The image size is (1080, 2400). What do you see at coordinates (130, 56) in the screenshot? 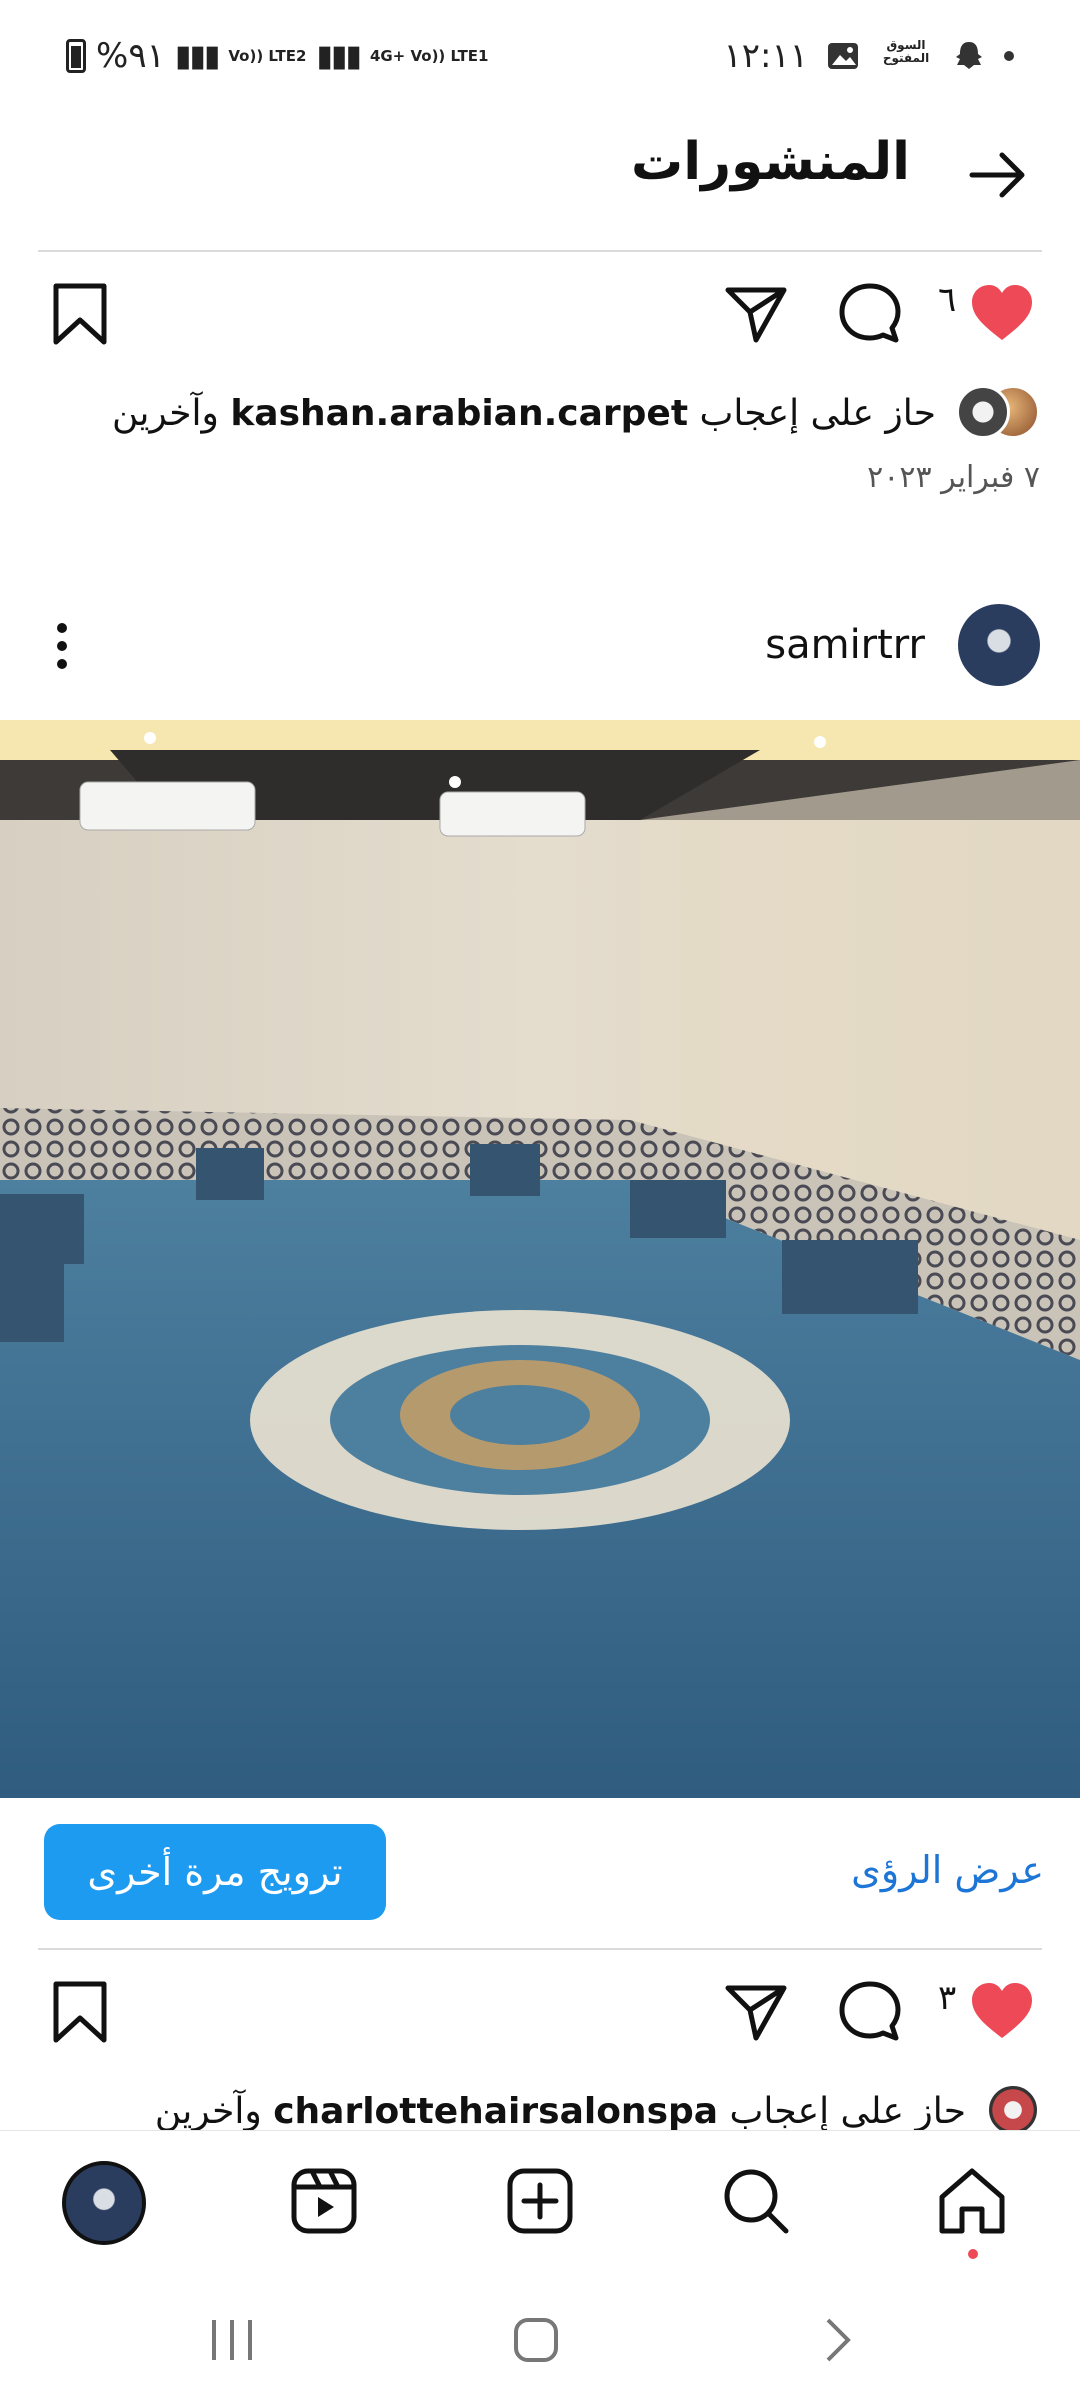
I see `battery-level: %٩١` at bounding box center [130, 56].